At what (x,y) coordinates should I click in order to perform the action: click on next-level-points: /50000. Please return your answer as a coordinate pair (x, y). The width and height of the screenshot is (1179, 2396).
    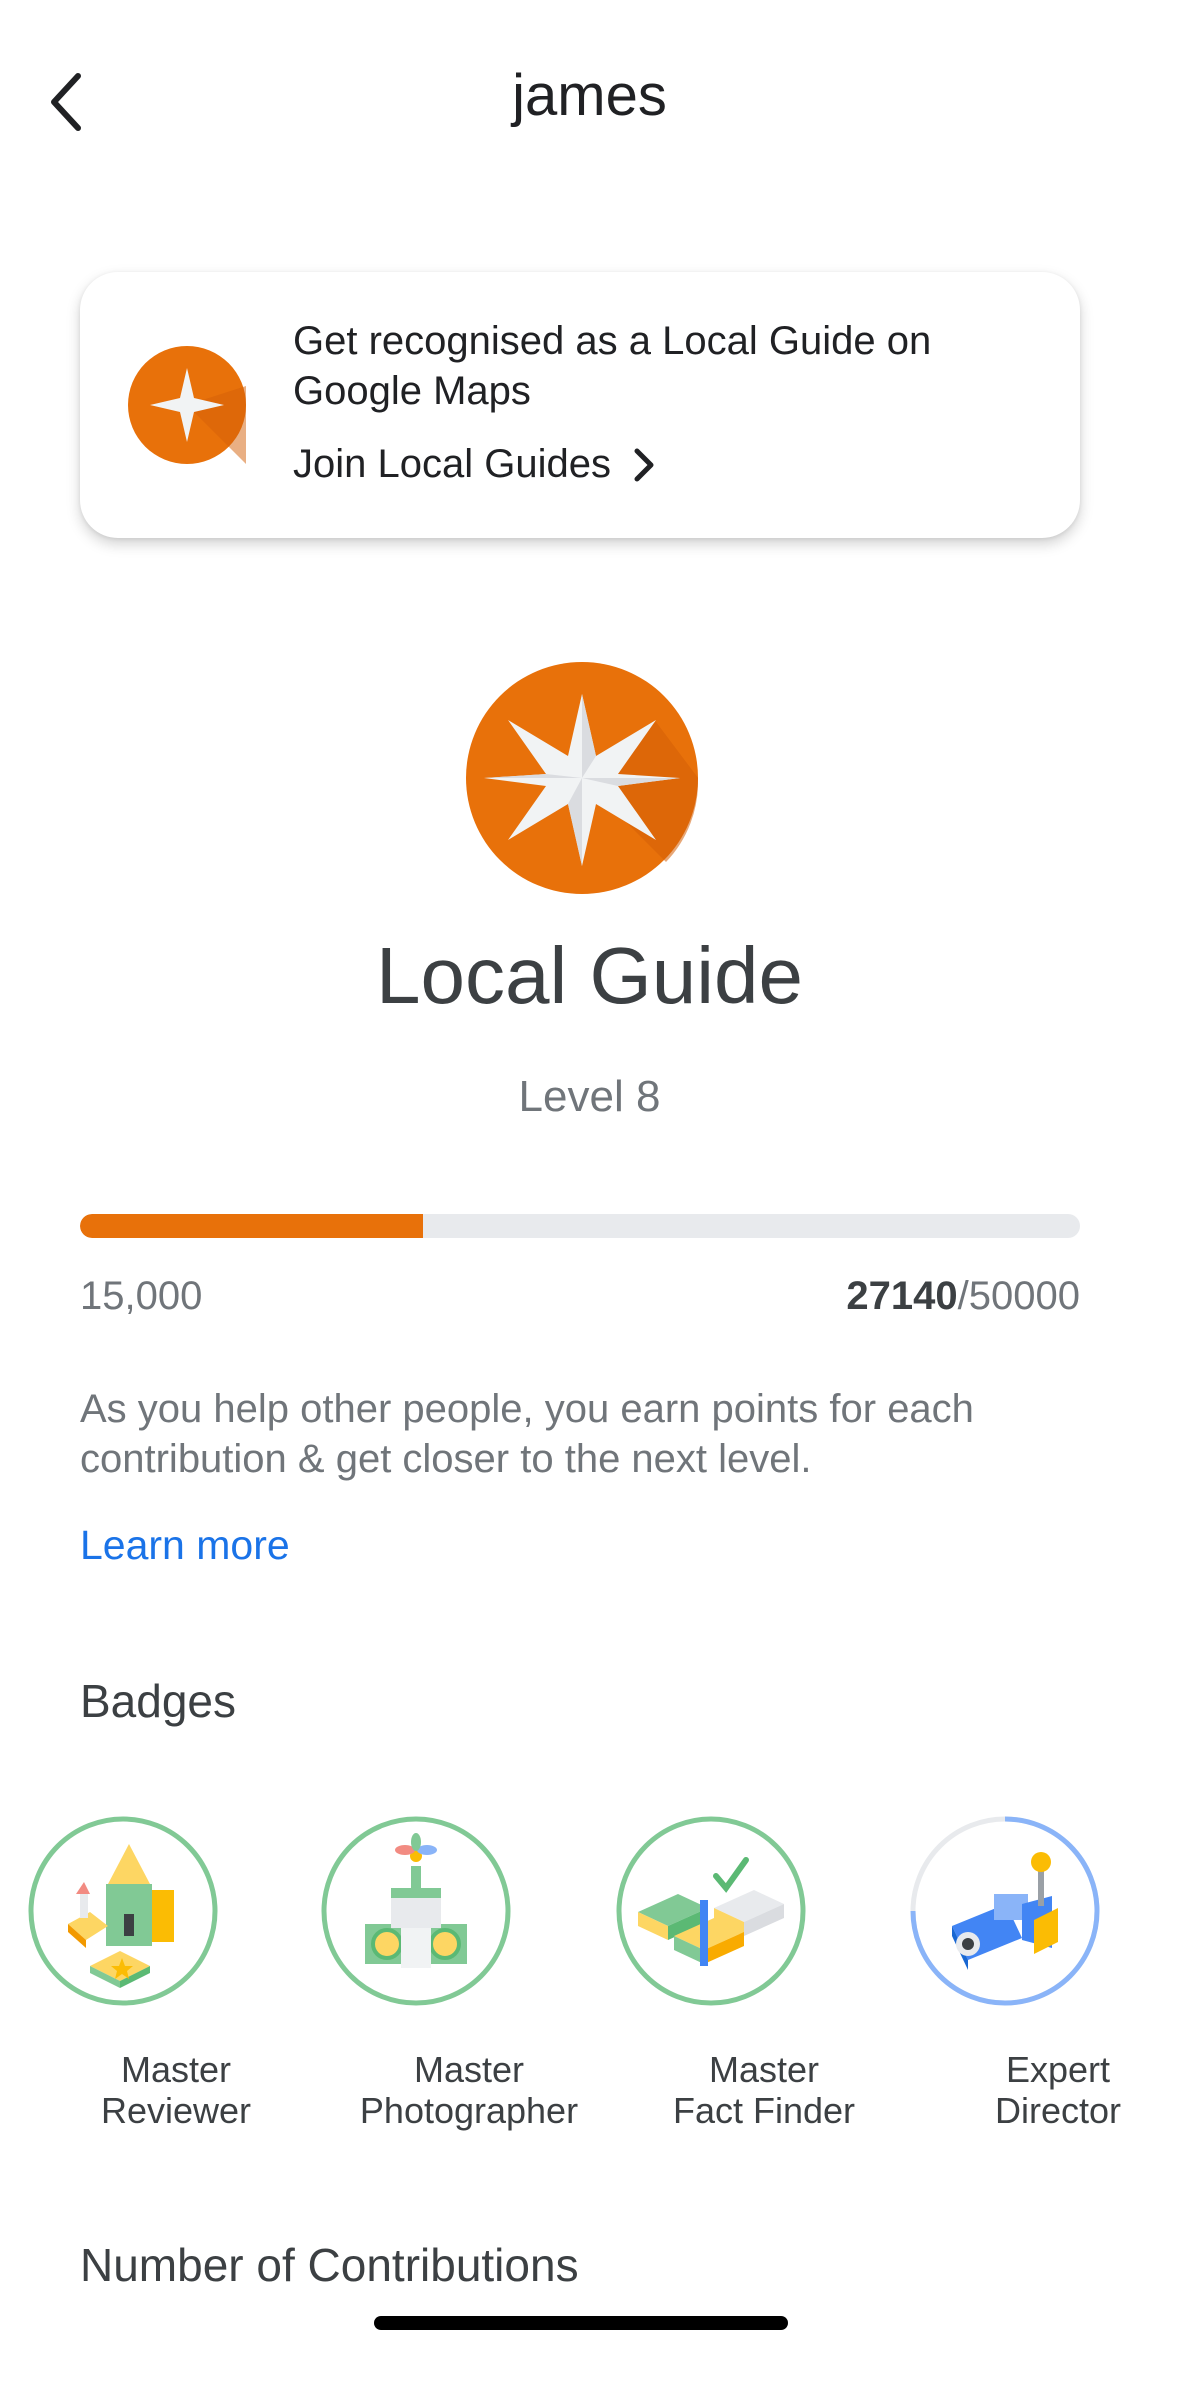
    Looking at the image, I should click on (1018, 1296).